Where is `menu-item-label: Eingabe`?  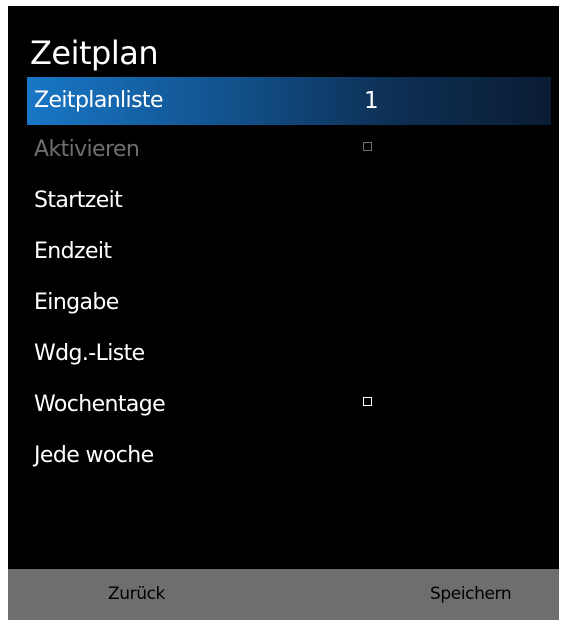
menu-item-label: Eingabe is located at coordinates (76, 302).